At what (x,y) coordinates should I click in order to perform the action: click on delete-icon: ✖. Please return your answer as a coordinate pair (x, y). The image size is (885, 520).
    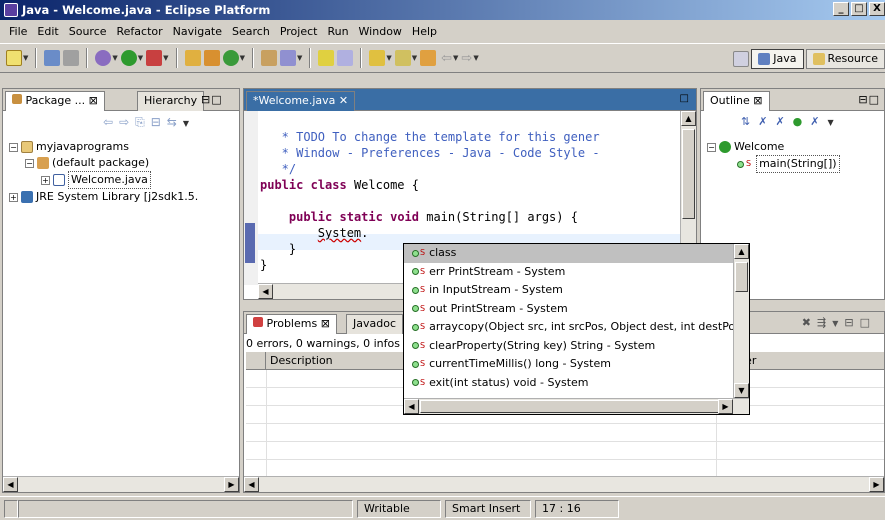
    Looking at the image, I should click on (809, 322).